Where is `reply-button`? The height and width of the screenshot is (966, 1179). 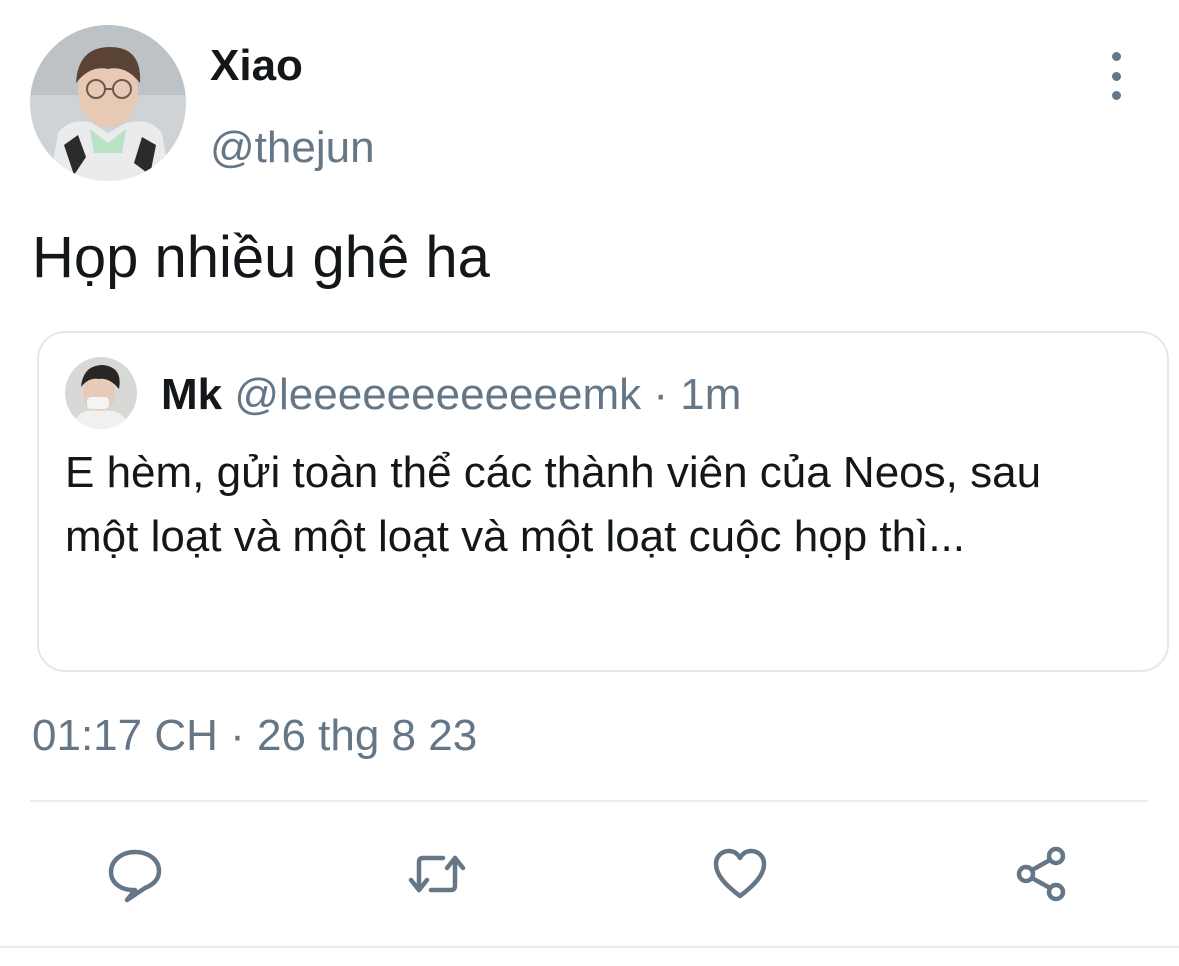
reply-button is located at coordinates (135, 874).